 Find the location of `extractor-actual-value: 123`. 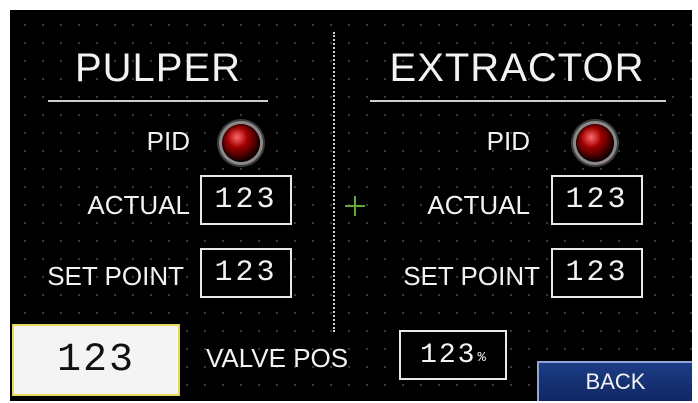

extractor-actual-value: 123 is located at coordinates (597, 200).